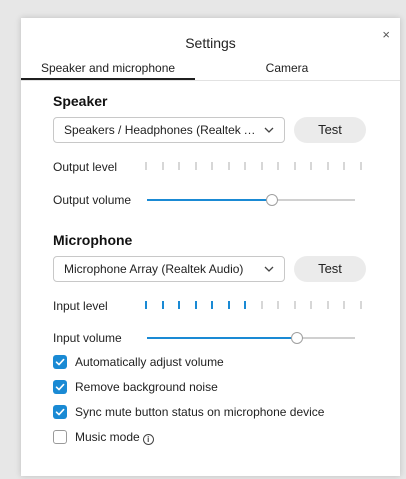 The image size is (406, 479). What do you see at coordinates (330, 269) in the screenshot?
I see `microphone-test-button: Test` at bounding box center [330, 269].